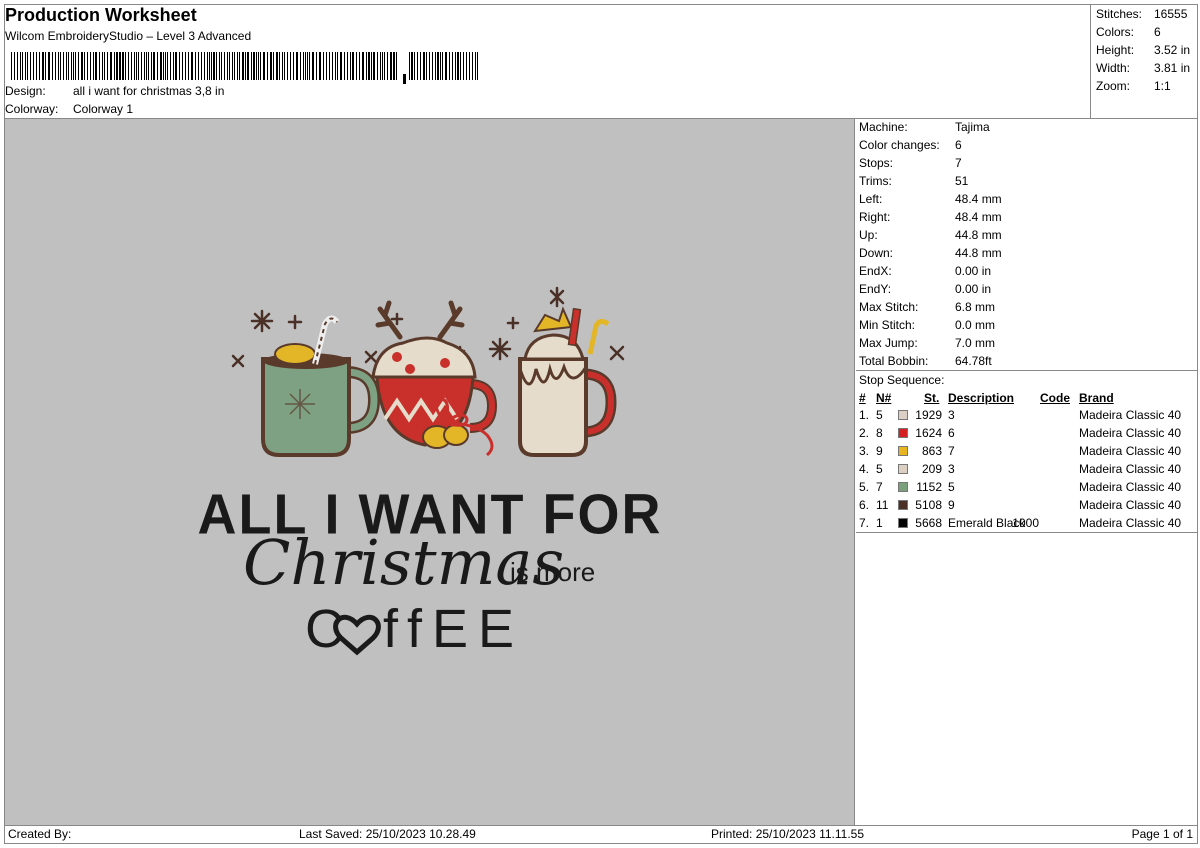  What do you see at coordinates (1172, 68) in the screenshot?
I see `stat-value: 3.81 in` at bounding box center [1172, 68].